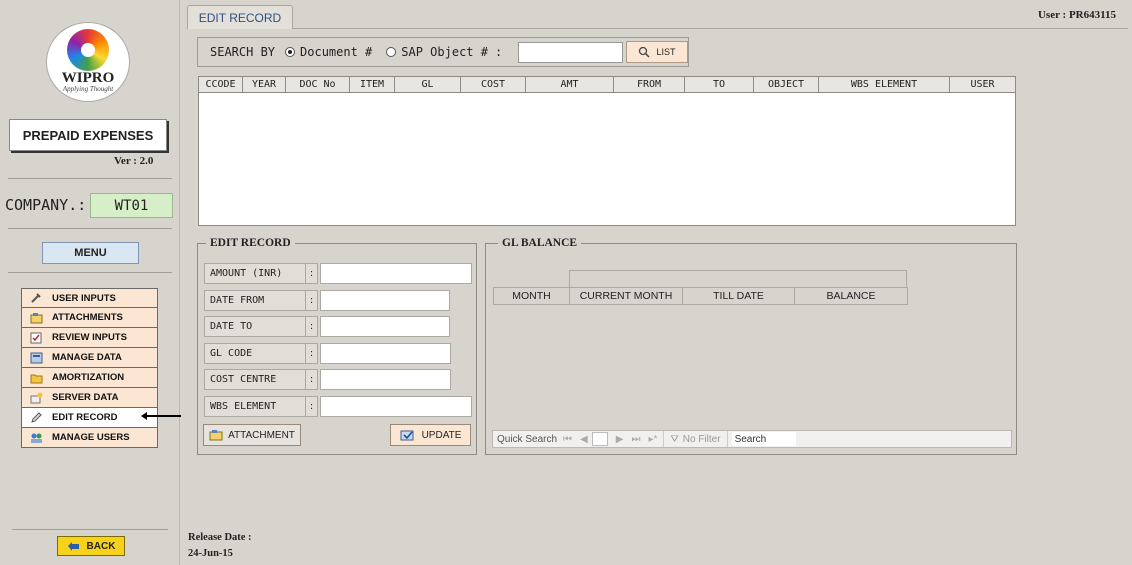 The height and width of the screenshot is (565, 1132). What do you see at coordinates (982, 84) in the screenshot?
I see `column-header: USER` at bounding box center [982, 84].